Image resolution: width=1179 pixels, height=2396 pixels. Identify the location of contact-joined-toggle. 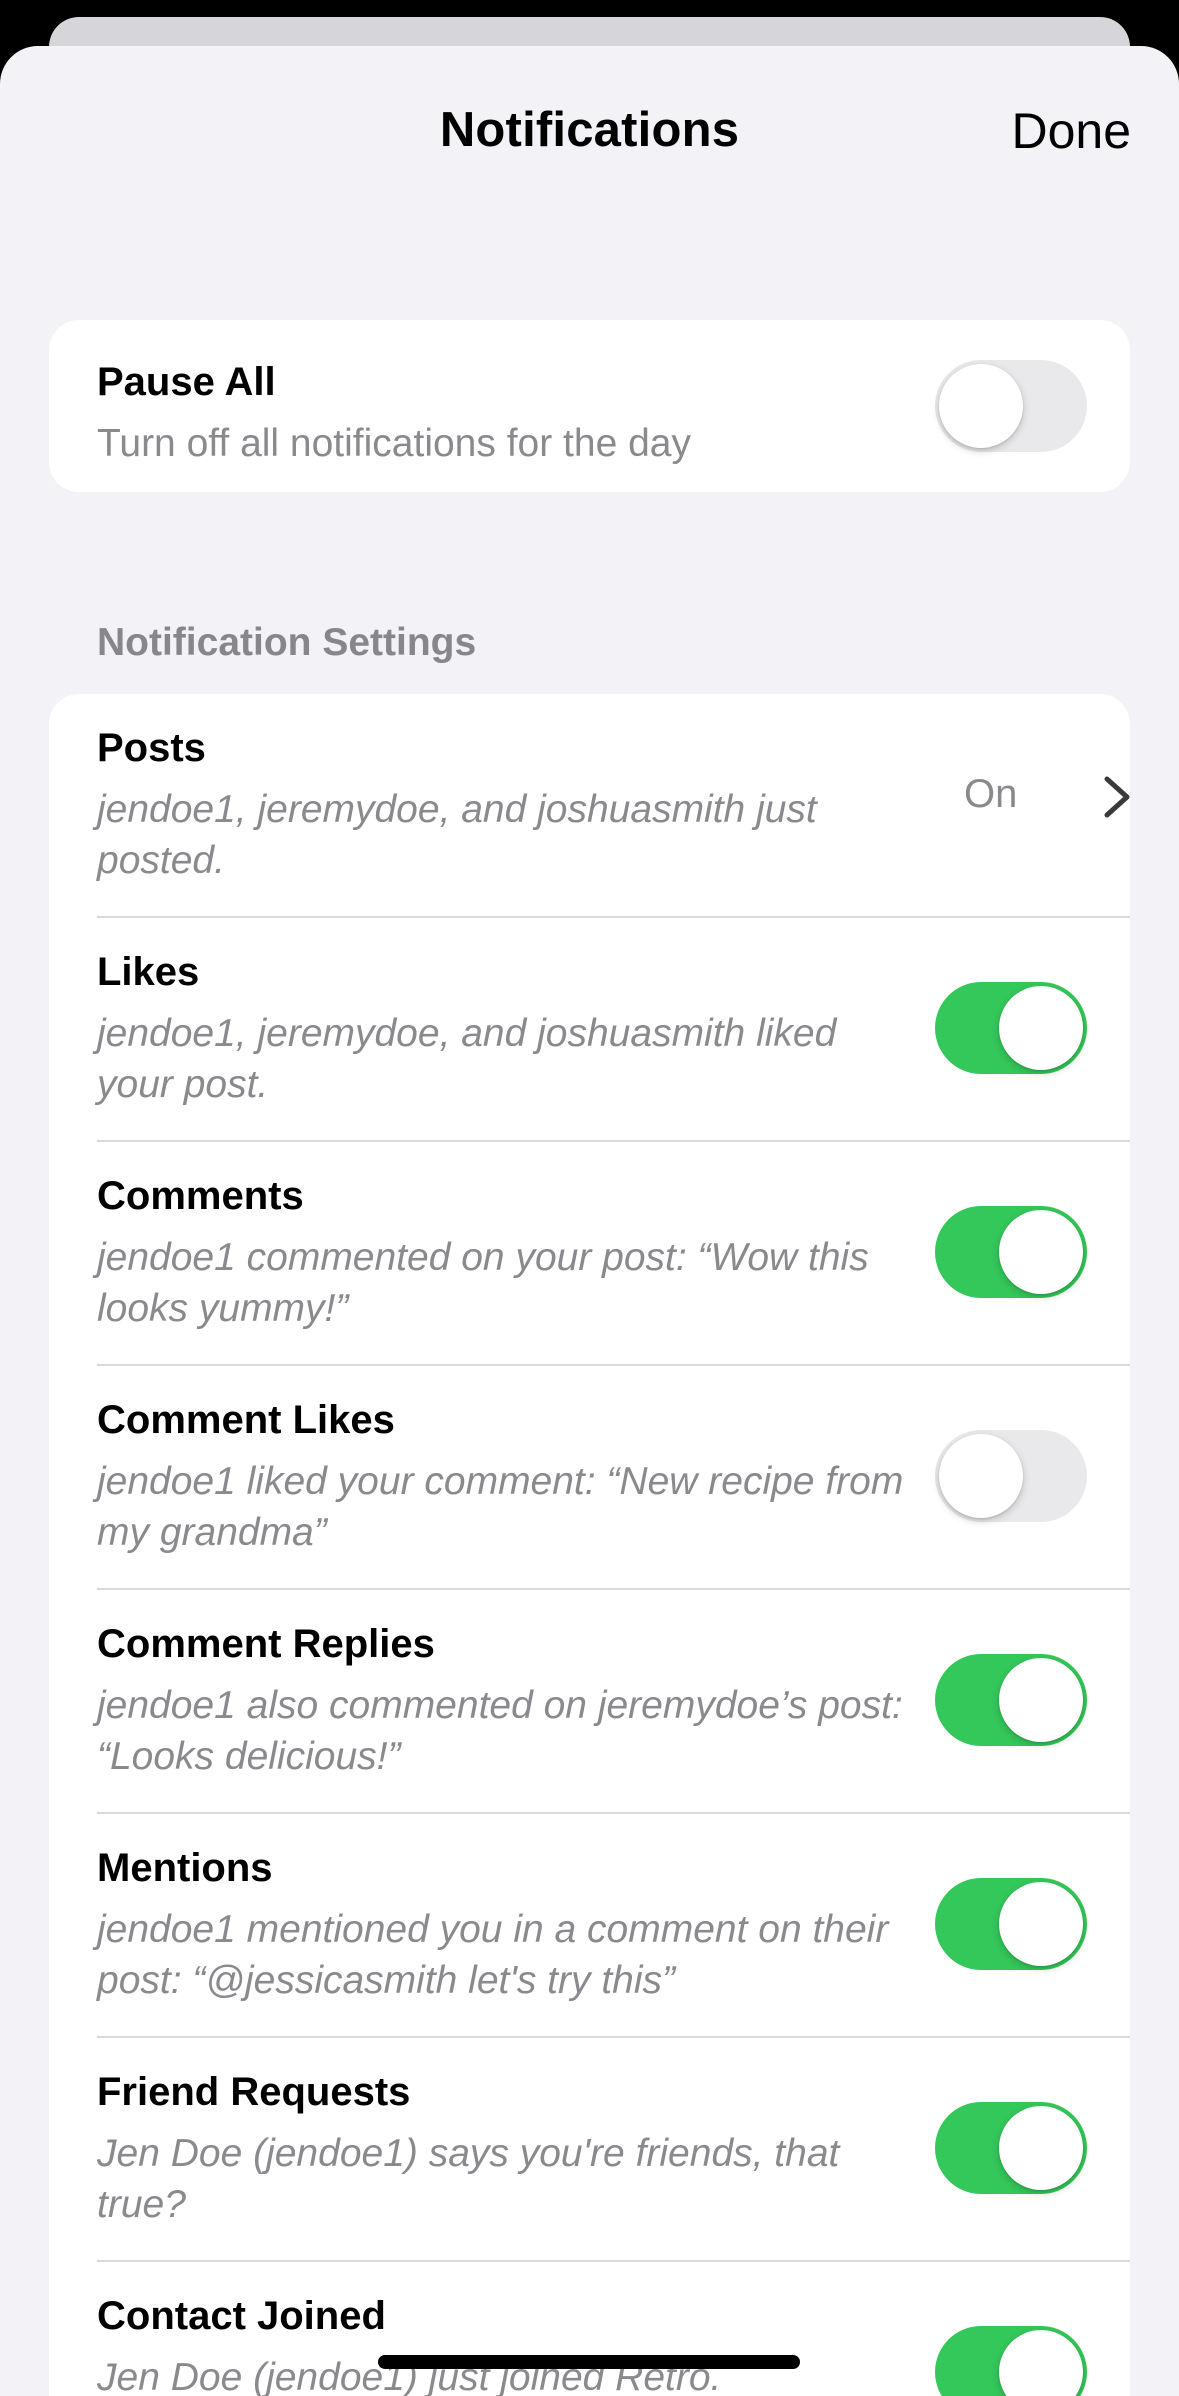
(1011, 2361).